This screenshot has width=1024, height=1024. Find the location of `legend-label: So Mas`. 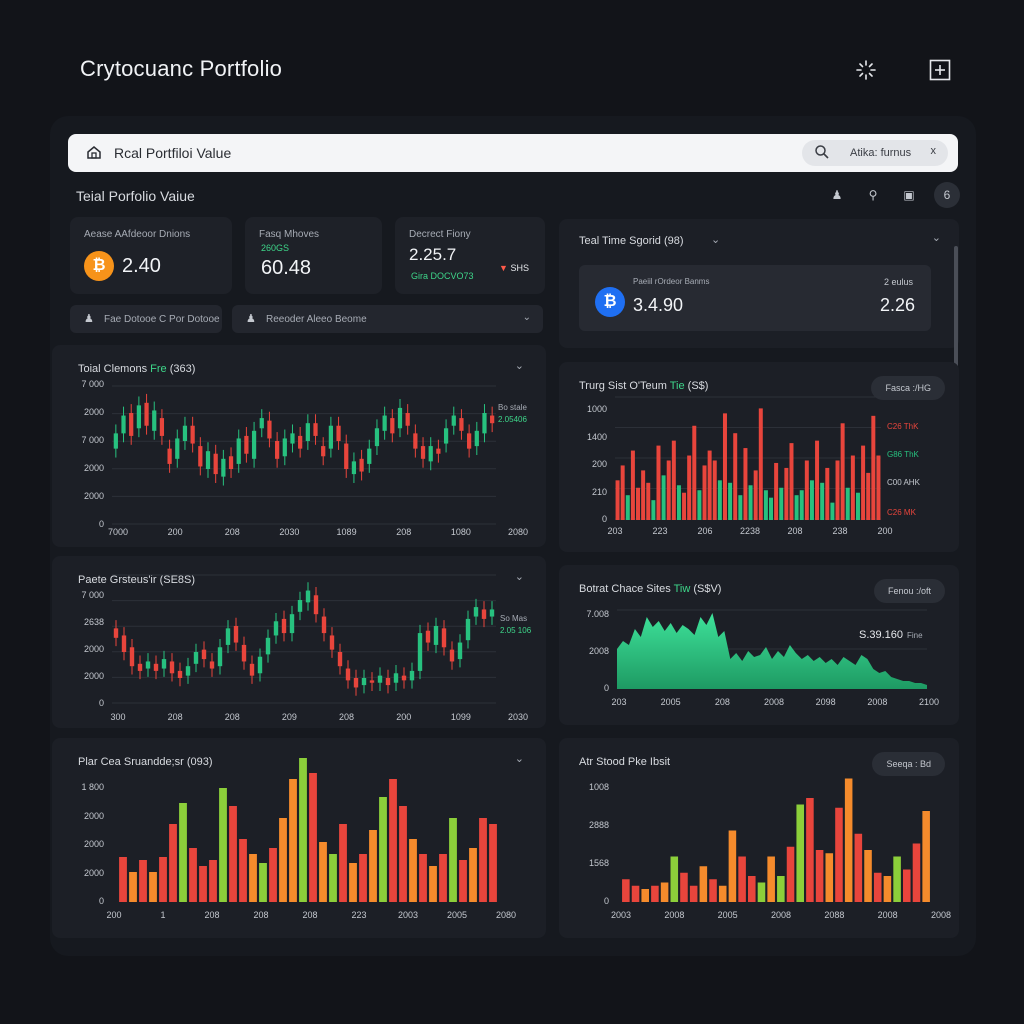

legend-label: So Mas is located at coordinates (514, 618).